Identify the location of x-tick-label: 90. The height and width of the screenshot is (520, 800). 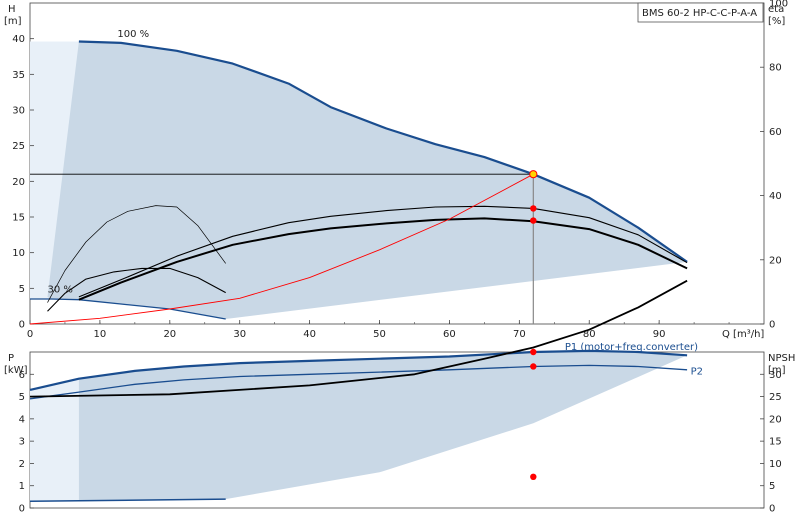
(659, 334).